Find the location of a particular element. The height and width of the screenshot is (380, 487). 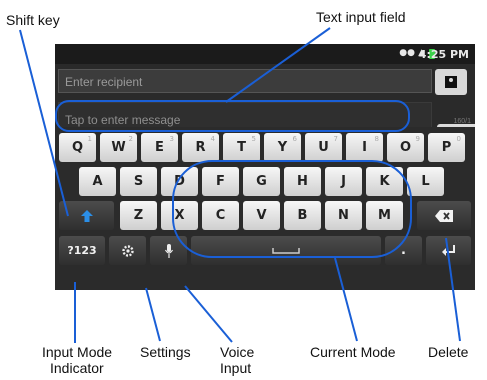

status-time: 4:25 PM is located at coordinates (443, 54).